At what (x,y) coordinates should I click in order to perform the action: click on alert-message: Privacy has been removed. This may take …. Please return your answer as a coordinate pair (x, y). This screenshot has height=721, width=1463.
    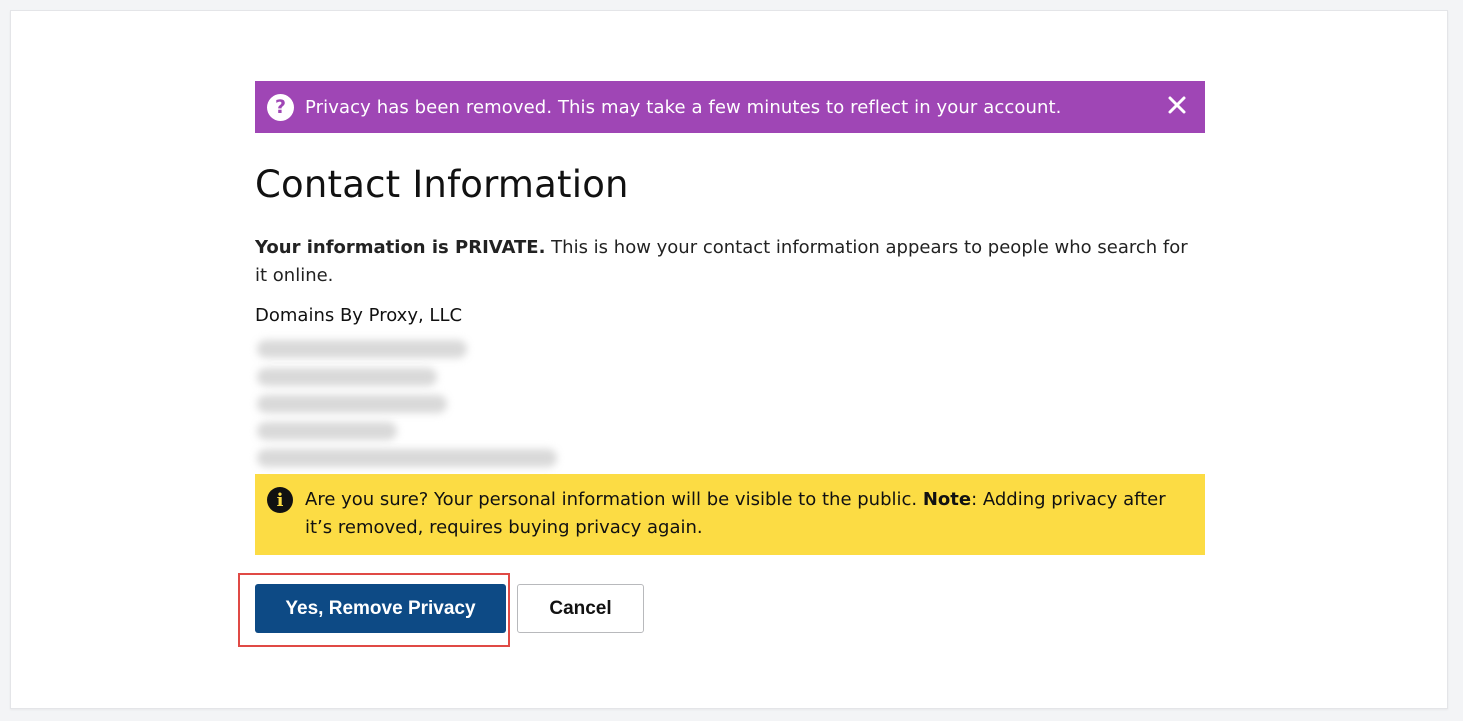
    Looking at the image, I should click on (683, 107).